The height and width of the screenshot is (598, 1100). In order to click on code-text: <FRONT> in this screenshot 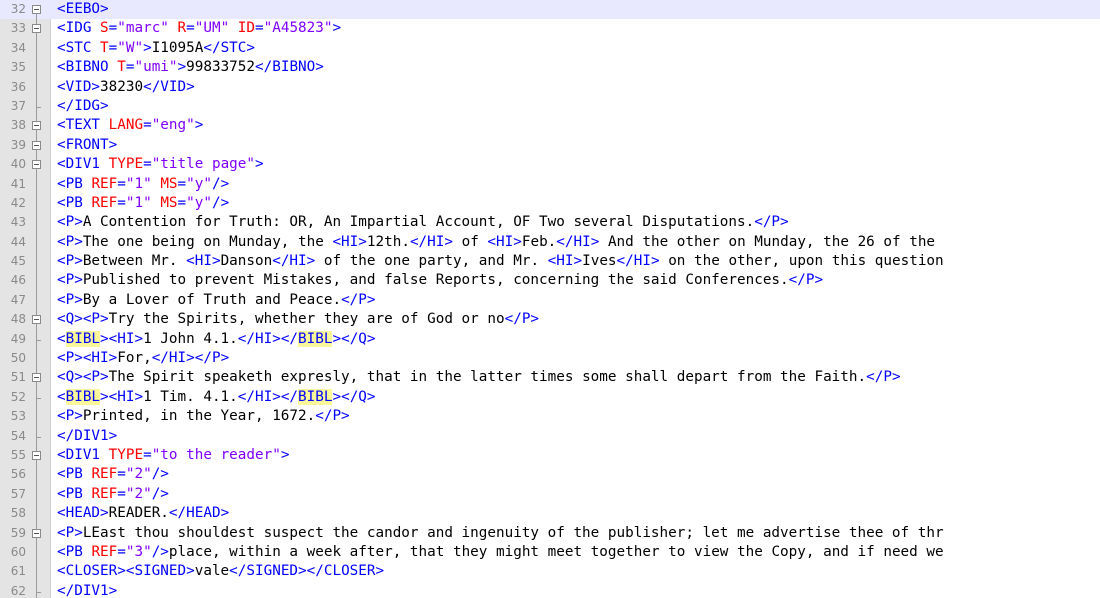, I will do `click(87, 145)`.